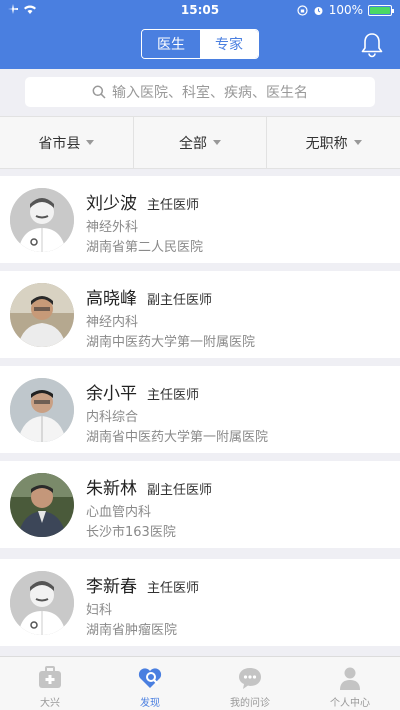 This screenshot has width=400, height=710. I want to click on tab-daxing: 大兴, so click(50, 683).